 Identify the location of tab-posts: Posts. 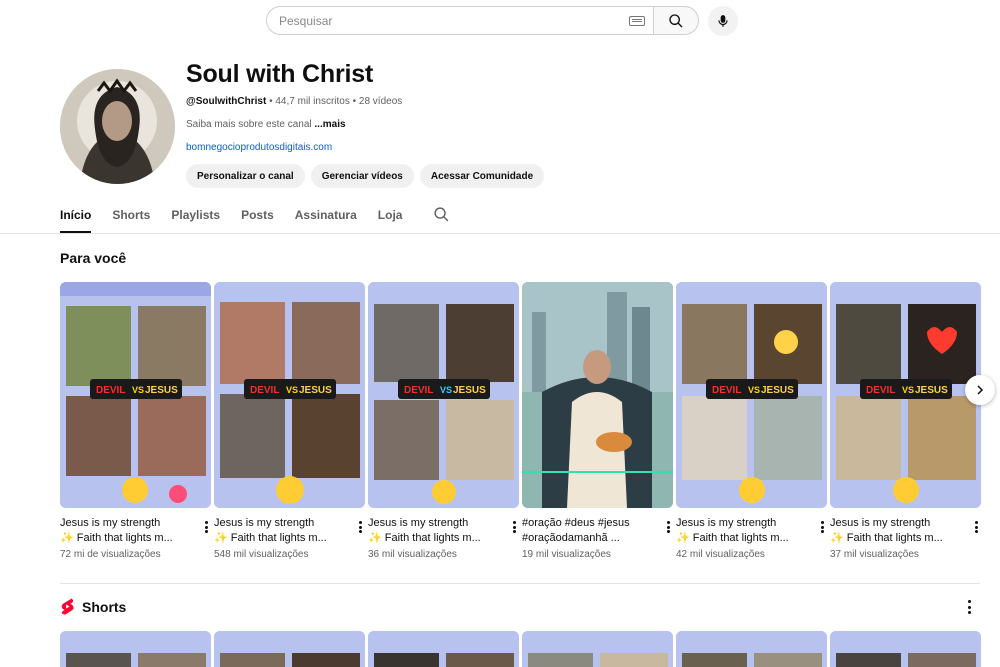
(257, 217).